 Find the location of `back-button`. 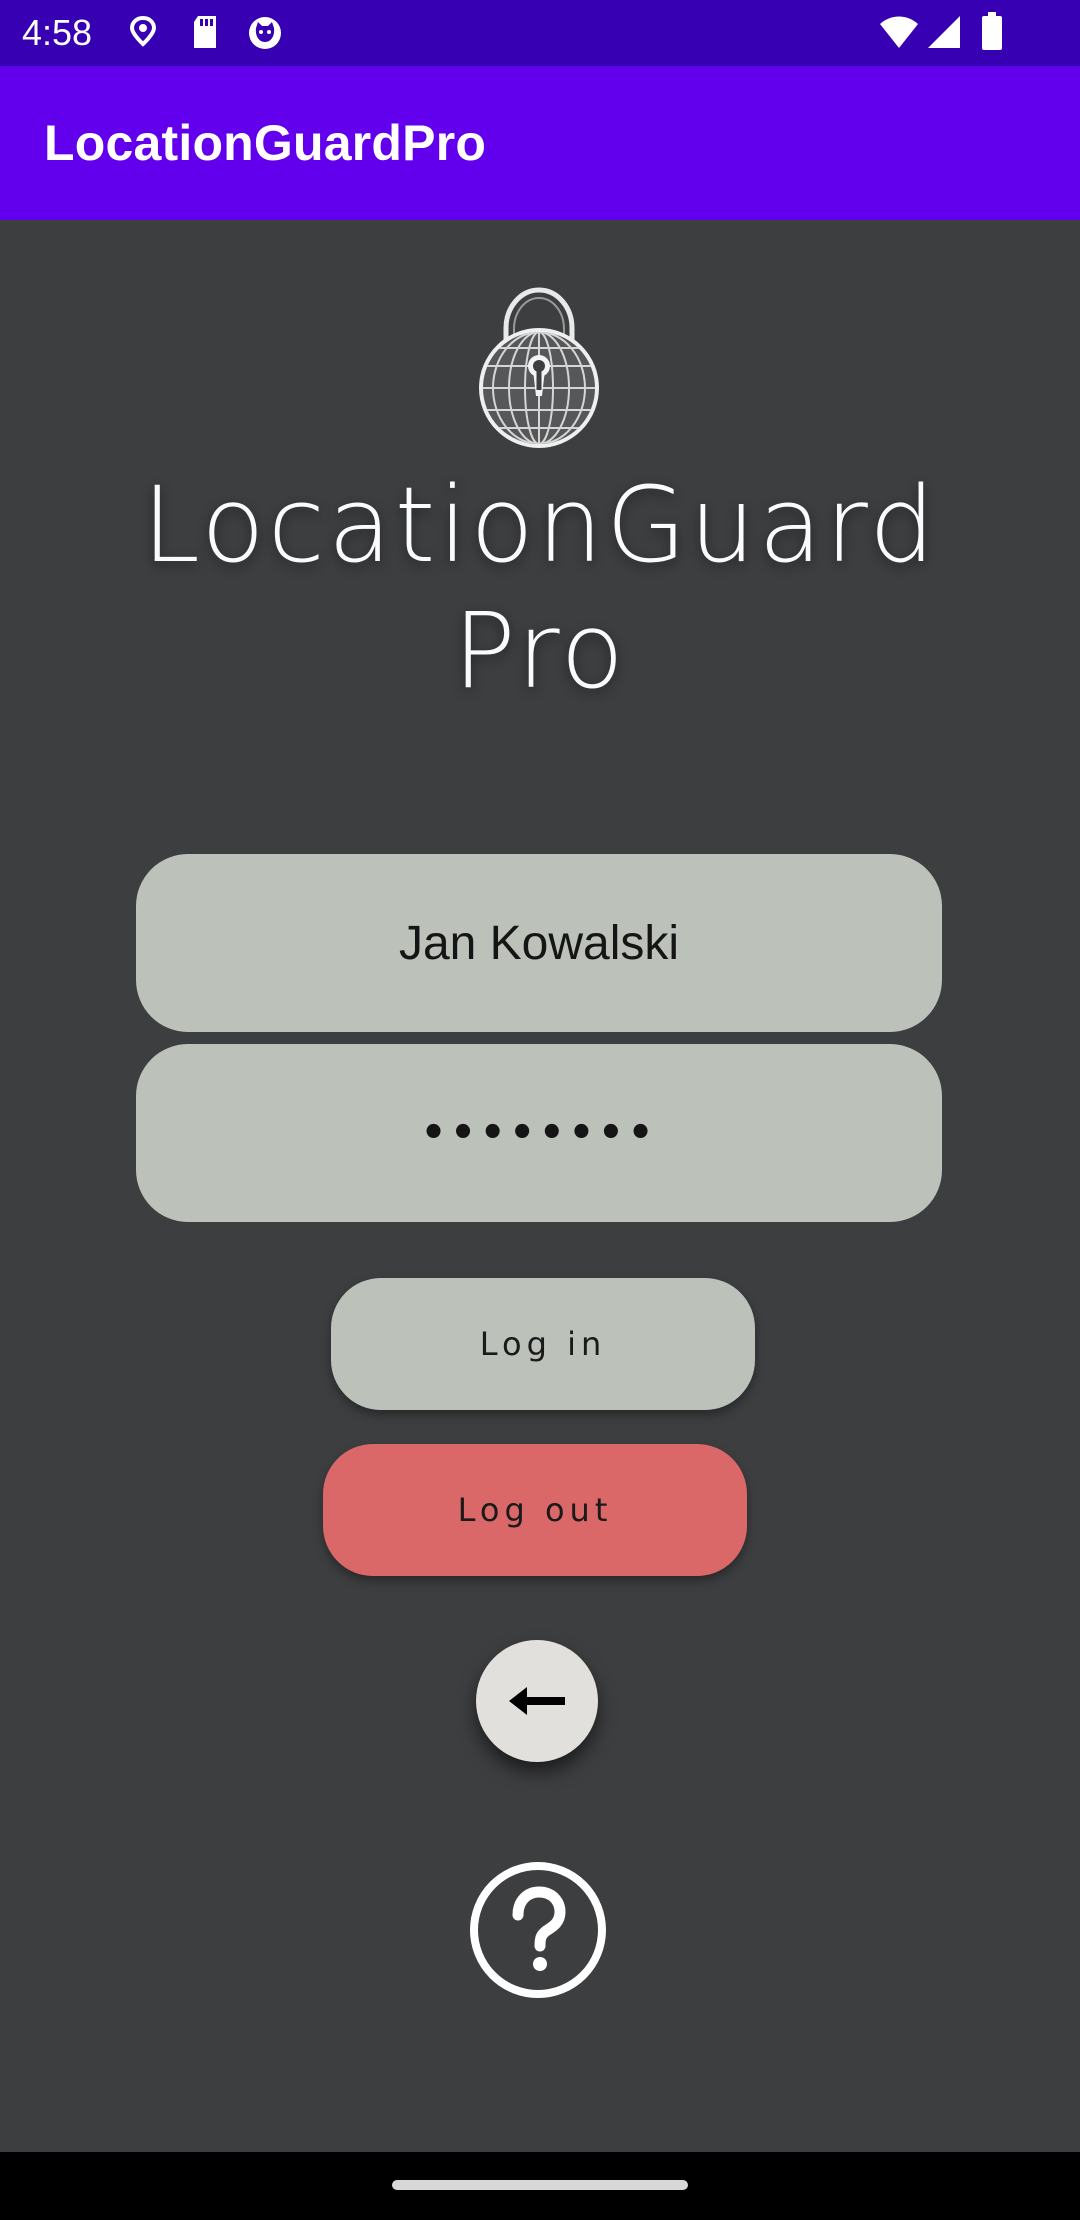

back-button is located at coordinates (537, 1701).